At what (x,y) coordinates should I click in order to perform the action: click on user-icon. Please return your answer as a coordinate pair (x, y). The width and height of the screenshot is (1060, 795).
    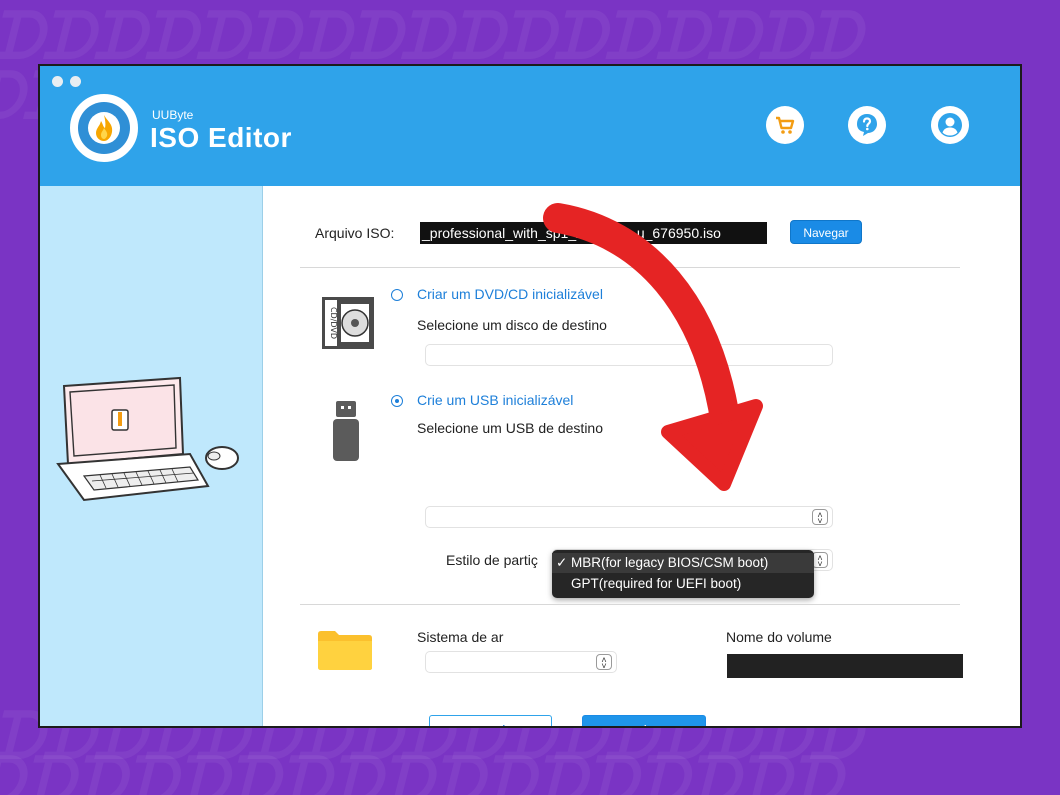
    Looking at the image, I should click on (950, 125).